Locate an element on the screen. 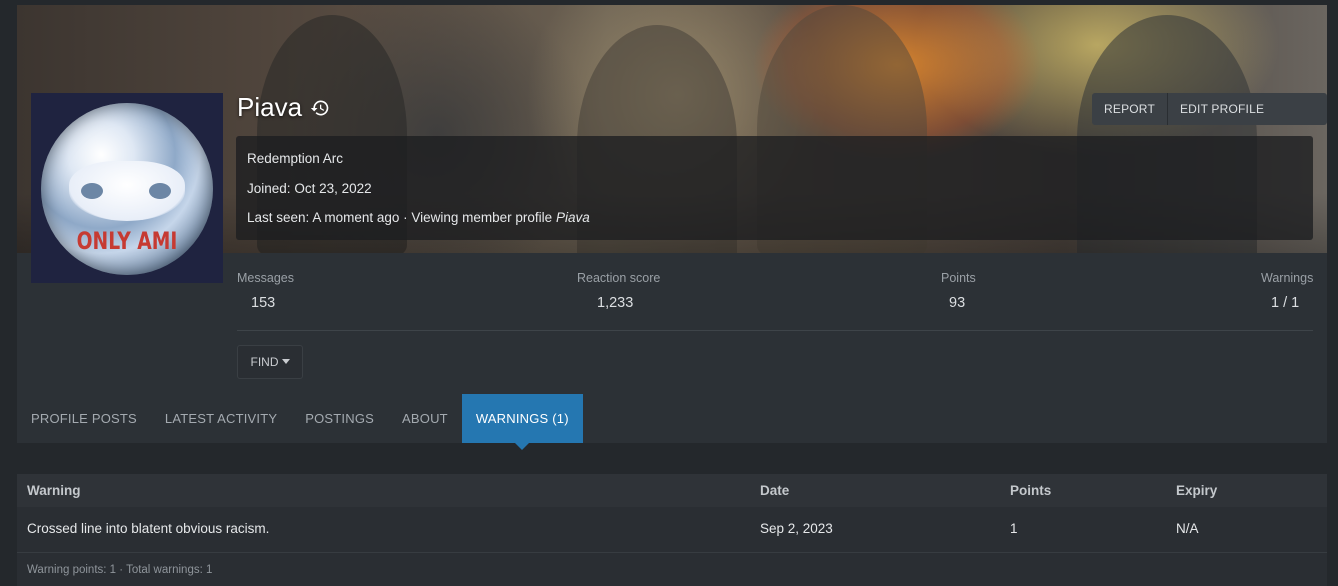 The height and width of the screenshot is (586, 1338). profile-username-row: Piava is located at coordinates (283, 107).